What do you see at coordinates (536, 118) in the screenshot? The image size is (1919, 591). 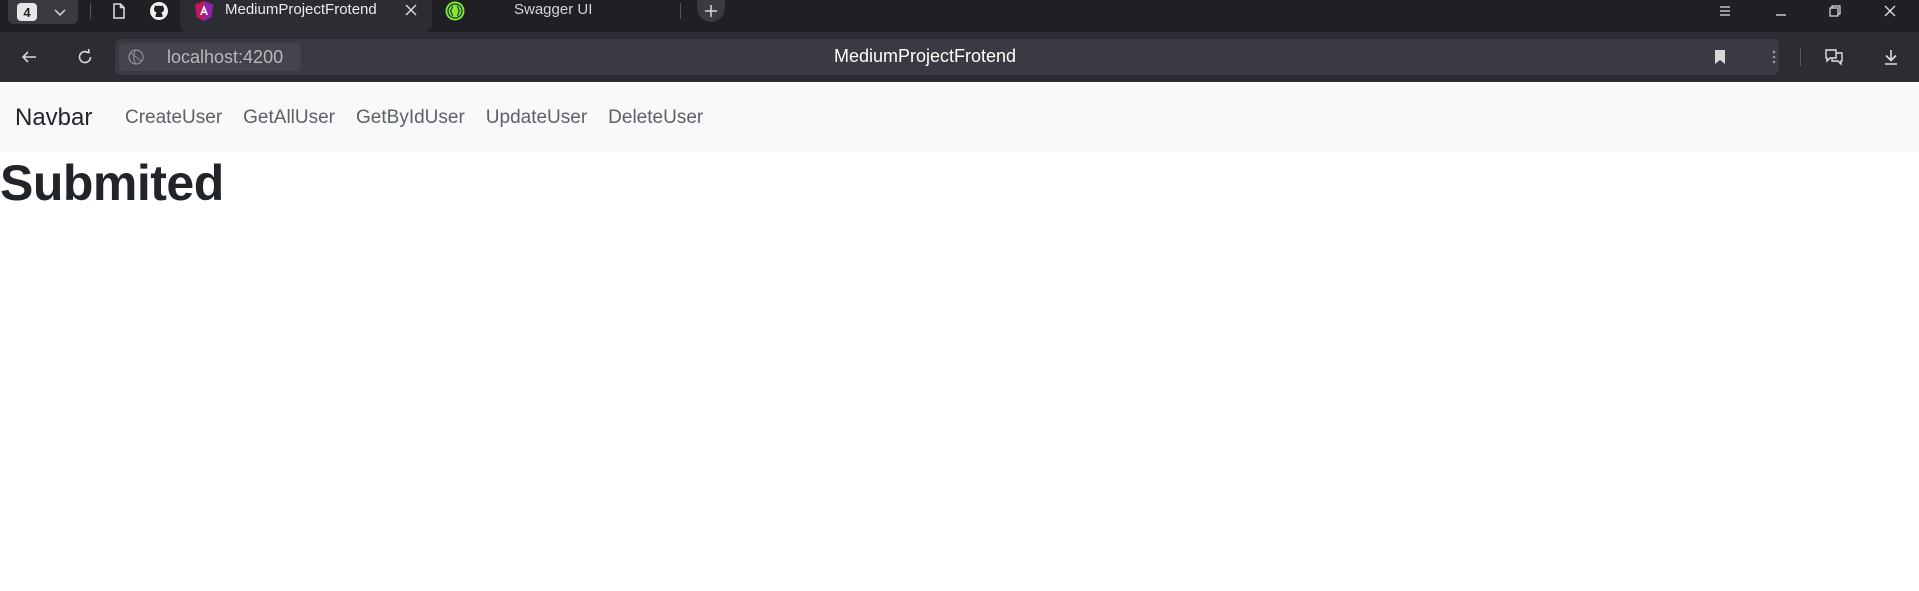 I see `nav-link-update-user: UpdateUser` at bounding box center [536, 118].